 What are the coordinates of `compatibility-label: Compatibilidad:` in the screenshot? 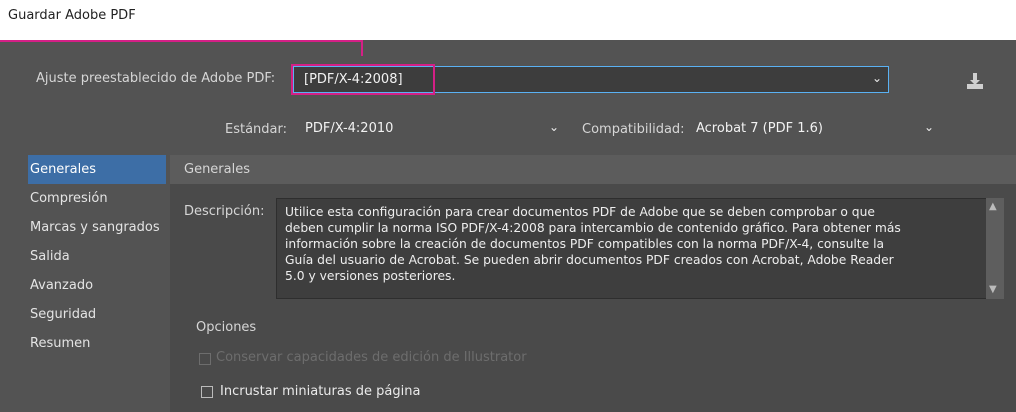 It's located at (633, 129).